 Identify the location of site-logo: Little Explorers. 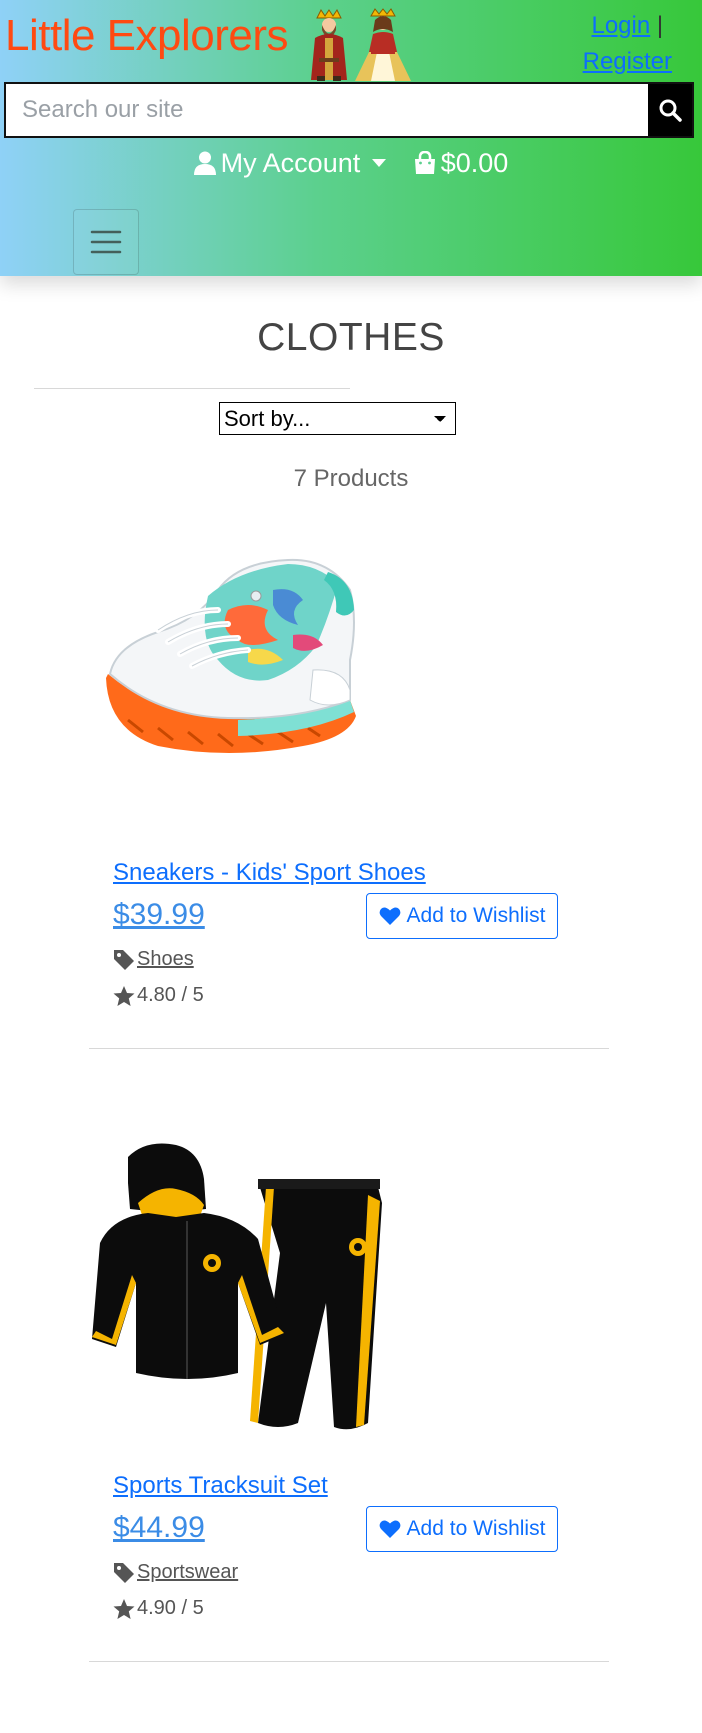
(147, 36).